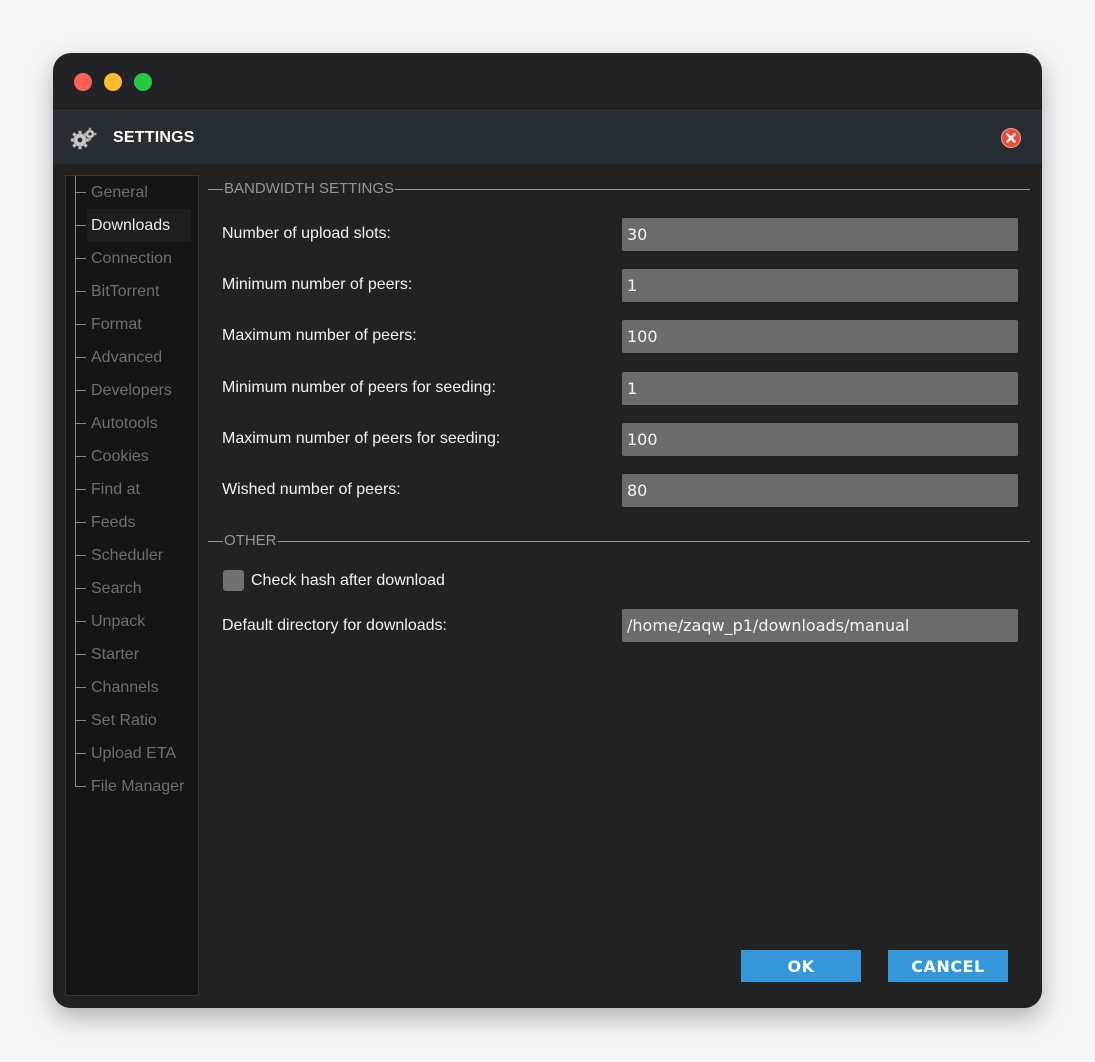  Describe the element at coordinates (319, 335) in the screenshot. I see `bandwidth-row-label: Maximum number of peers:` at that location.